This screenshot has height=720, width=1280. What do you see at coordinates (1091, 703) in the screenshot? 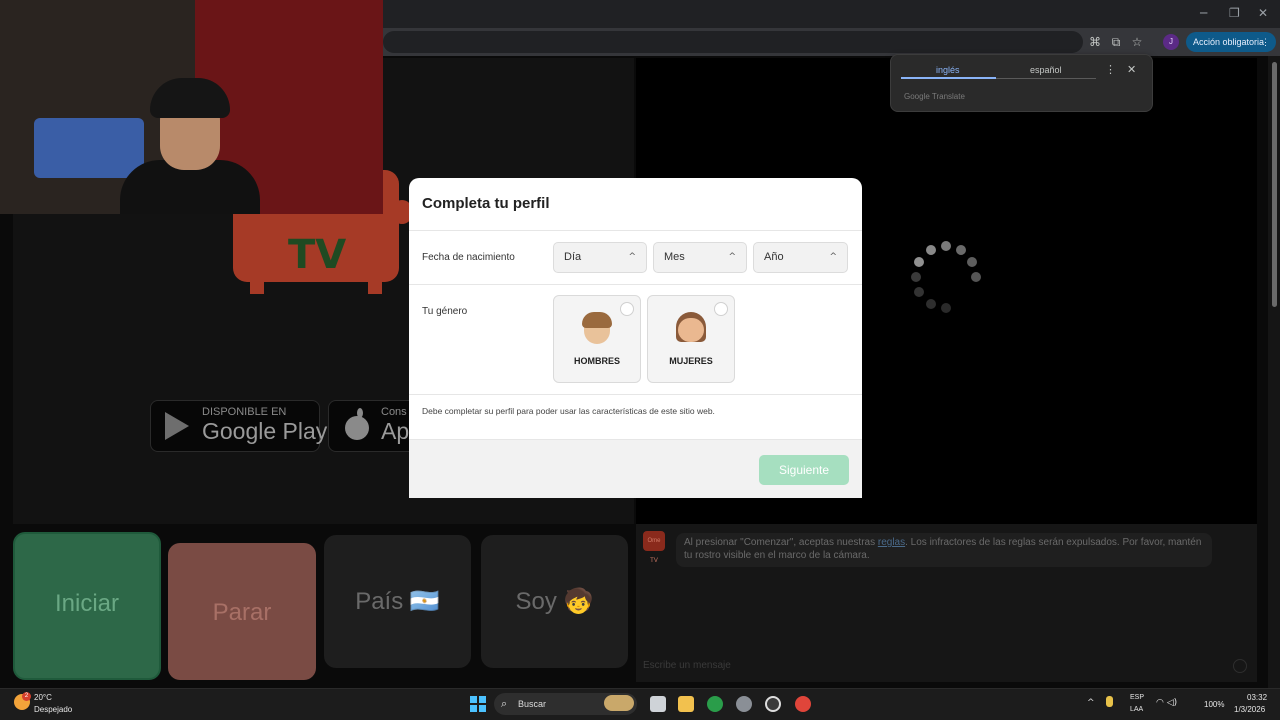
I see `tray-expand-icon: ^` at bounding box center [1091, 703].